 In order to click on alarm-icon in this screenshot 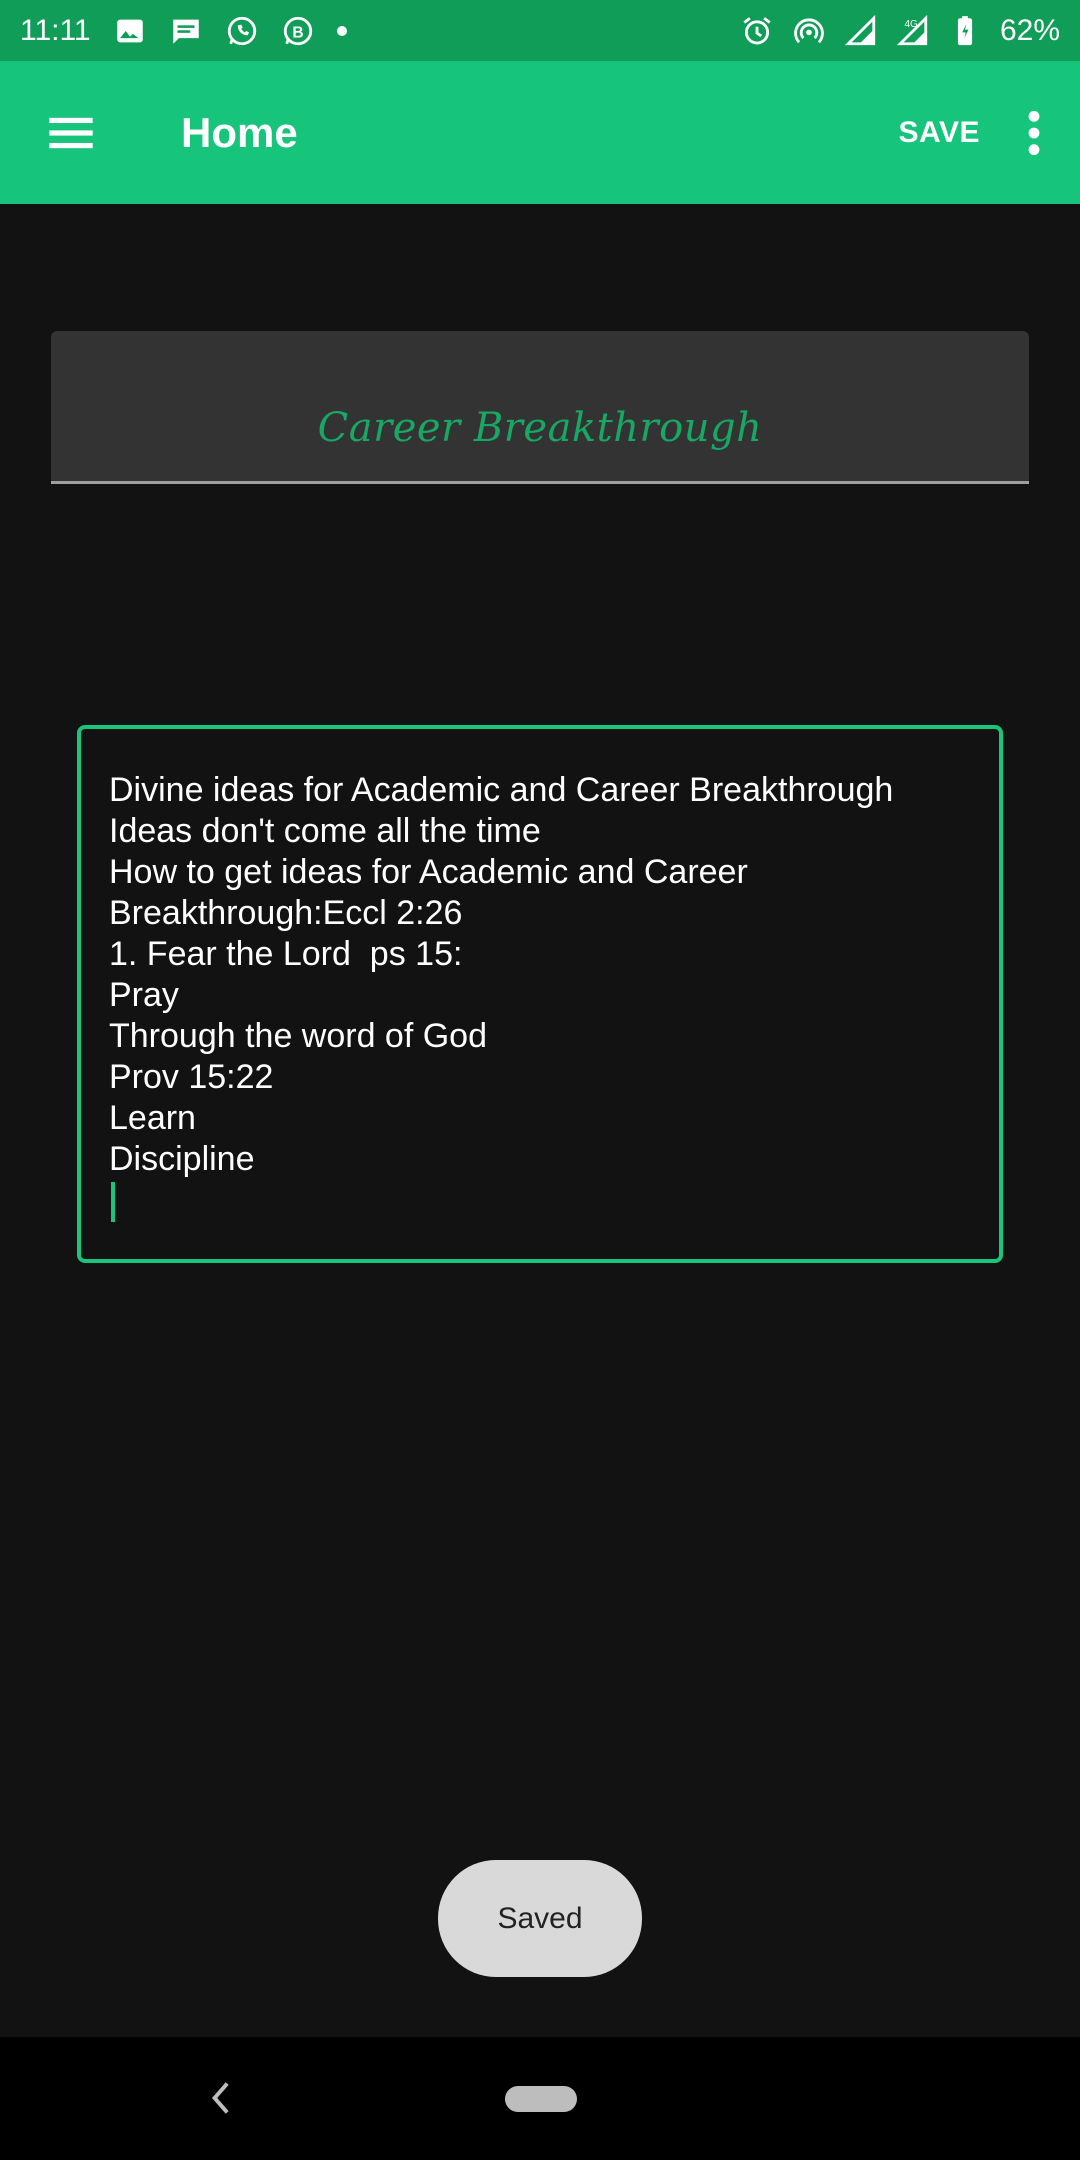, I will do `click(757, 31)`.